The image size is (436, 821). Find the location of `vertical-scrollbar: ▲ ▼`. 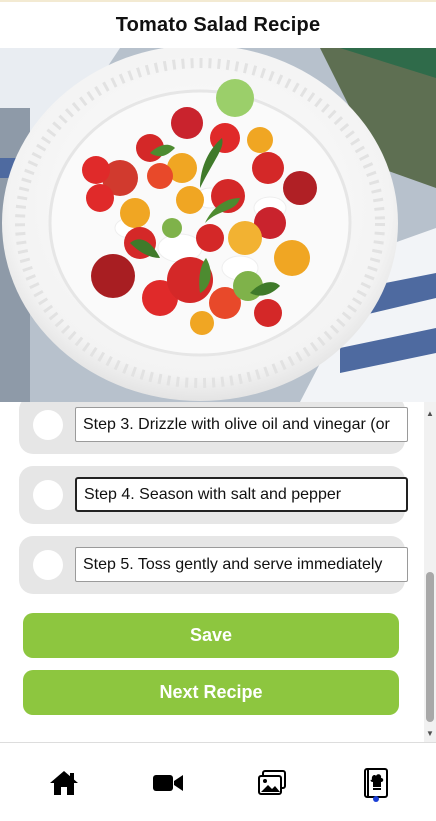

vertical-scrollbar: ▲ ▼ is located at coordinates (430, 572).